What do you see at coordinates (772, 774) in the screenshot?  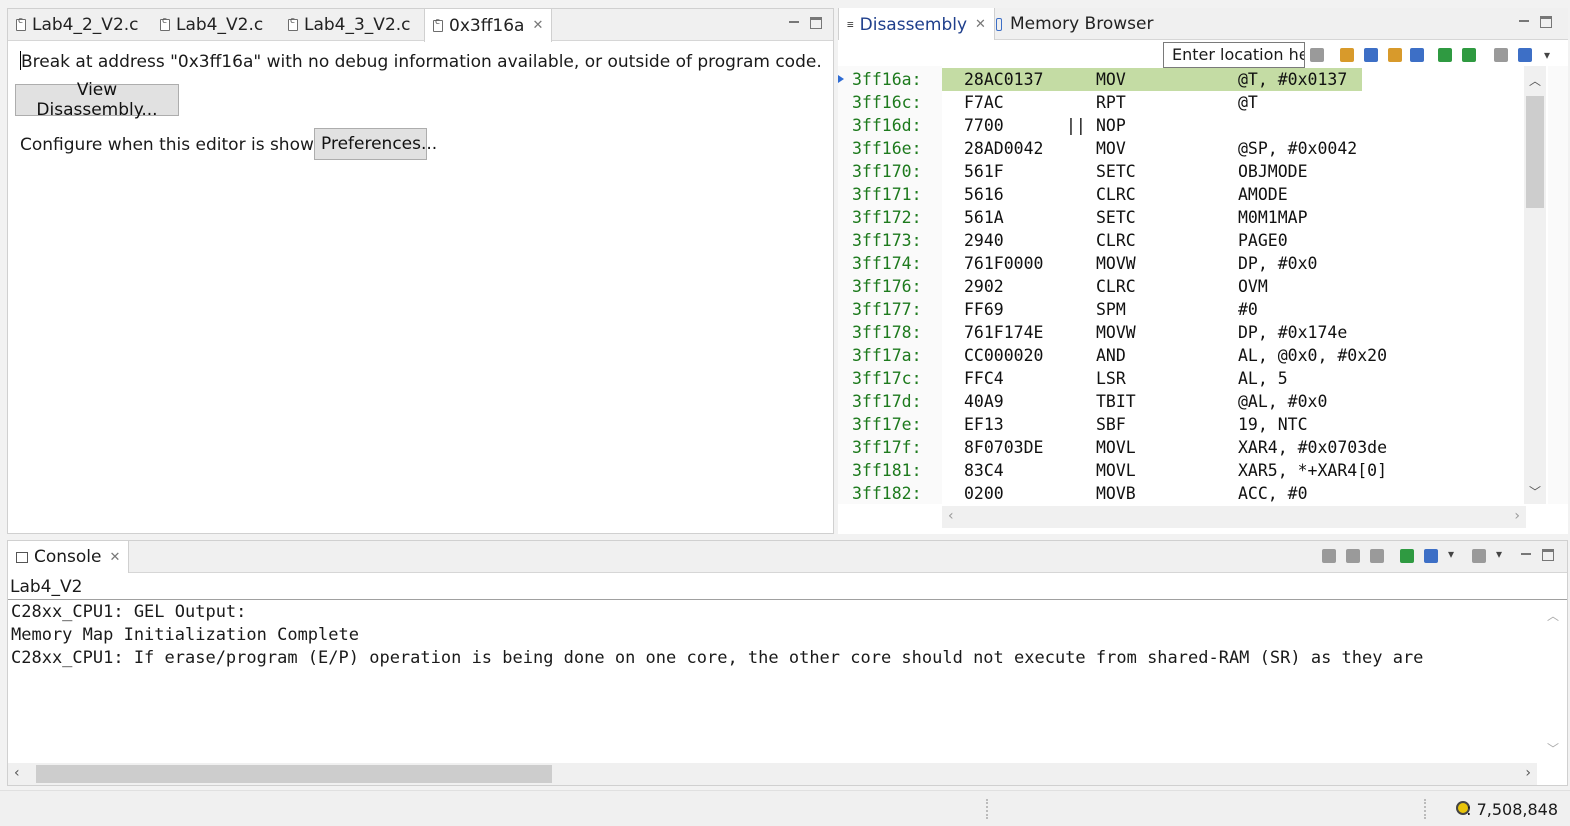 I see `console-horizontal-scrollbar: ‹ ›` at bounding box center [772, 774].